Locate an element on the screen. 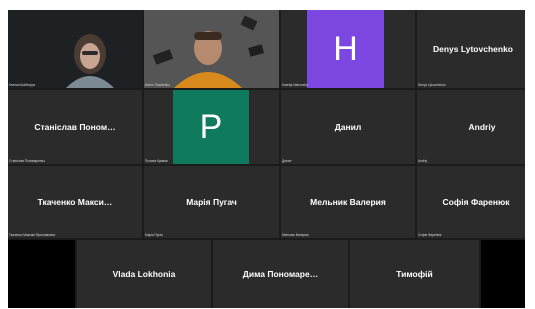 This screenshot has width=535, height=309. participant-name: Марія Пугач is located at coordinates (211, 202).